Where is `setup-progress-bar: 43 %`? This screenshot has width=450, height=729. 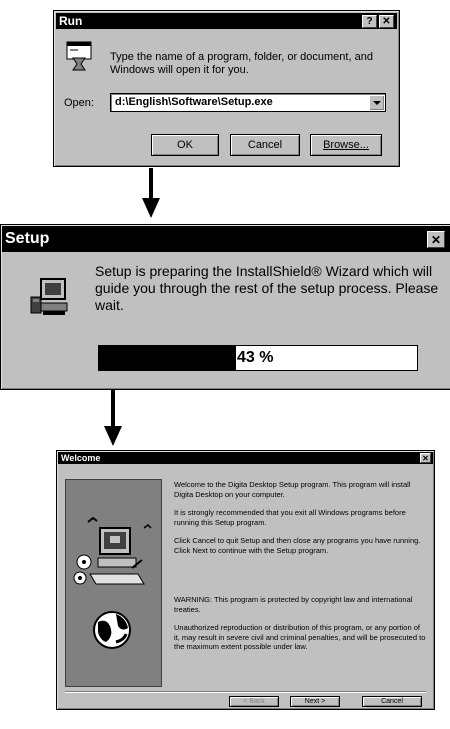
setup-progress-bar: 43 % is located at coordinates (258, 358).